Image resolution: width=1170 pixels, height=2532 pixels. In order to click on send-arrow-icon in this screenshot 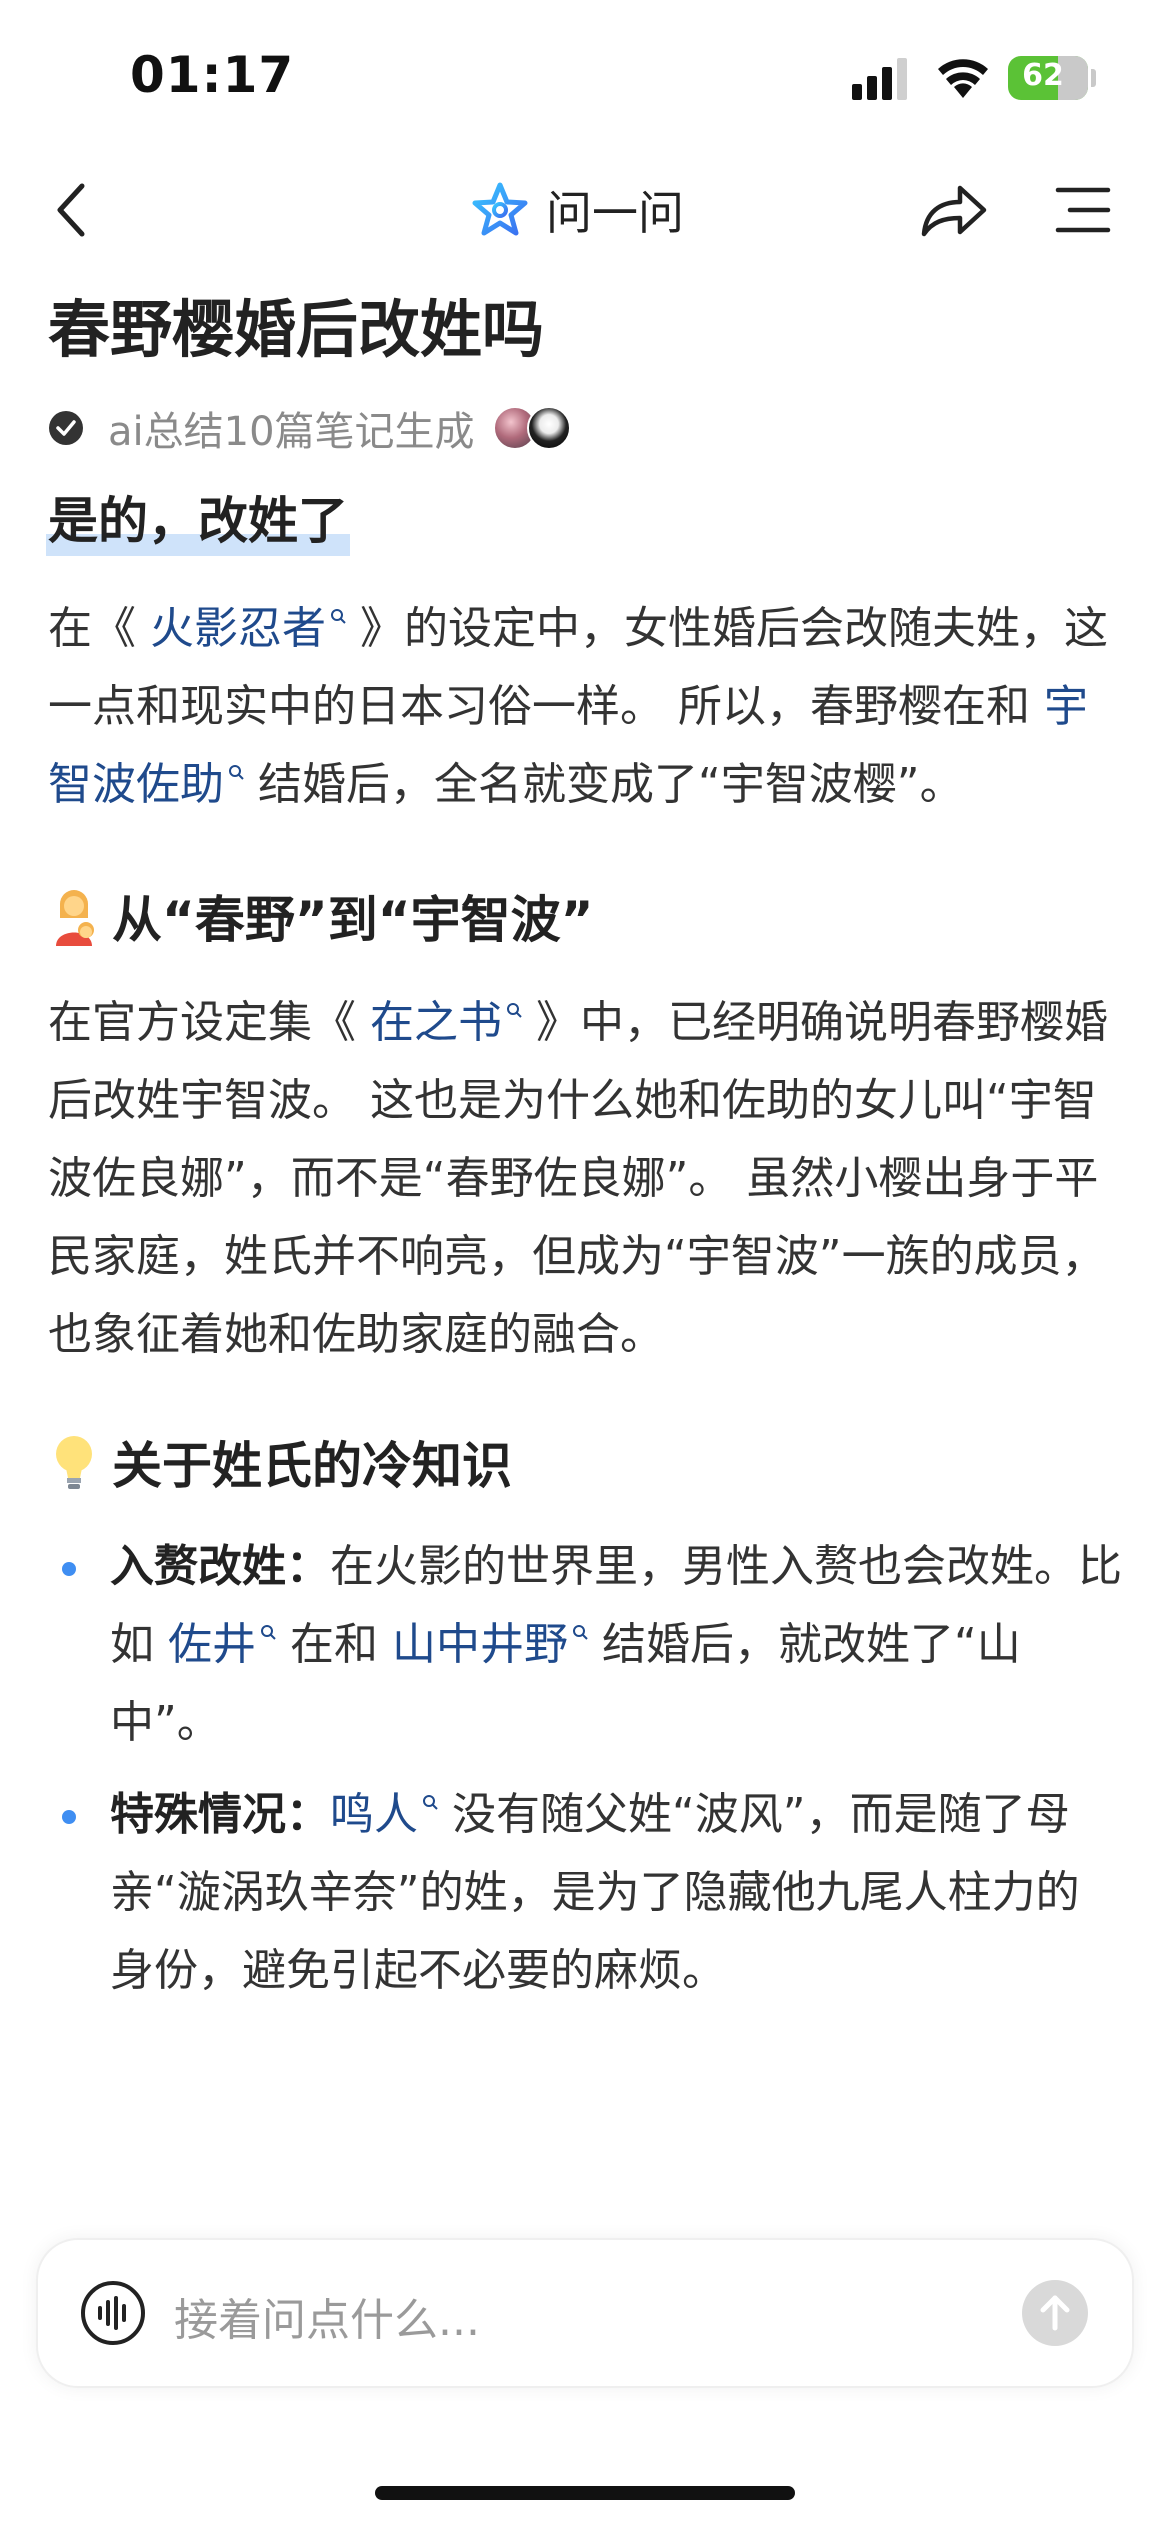, I will do `click(1055, 2313)`.